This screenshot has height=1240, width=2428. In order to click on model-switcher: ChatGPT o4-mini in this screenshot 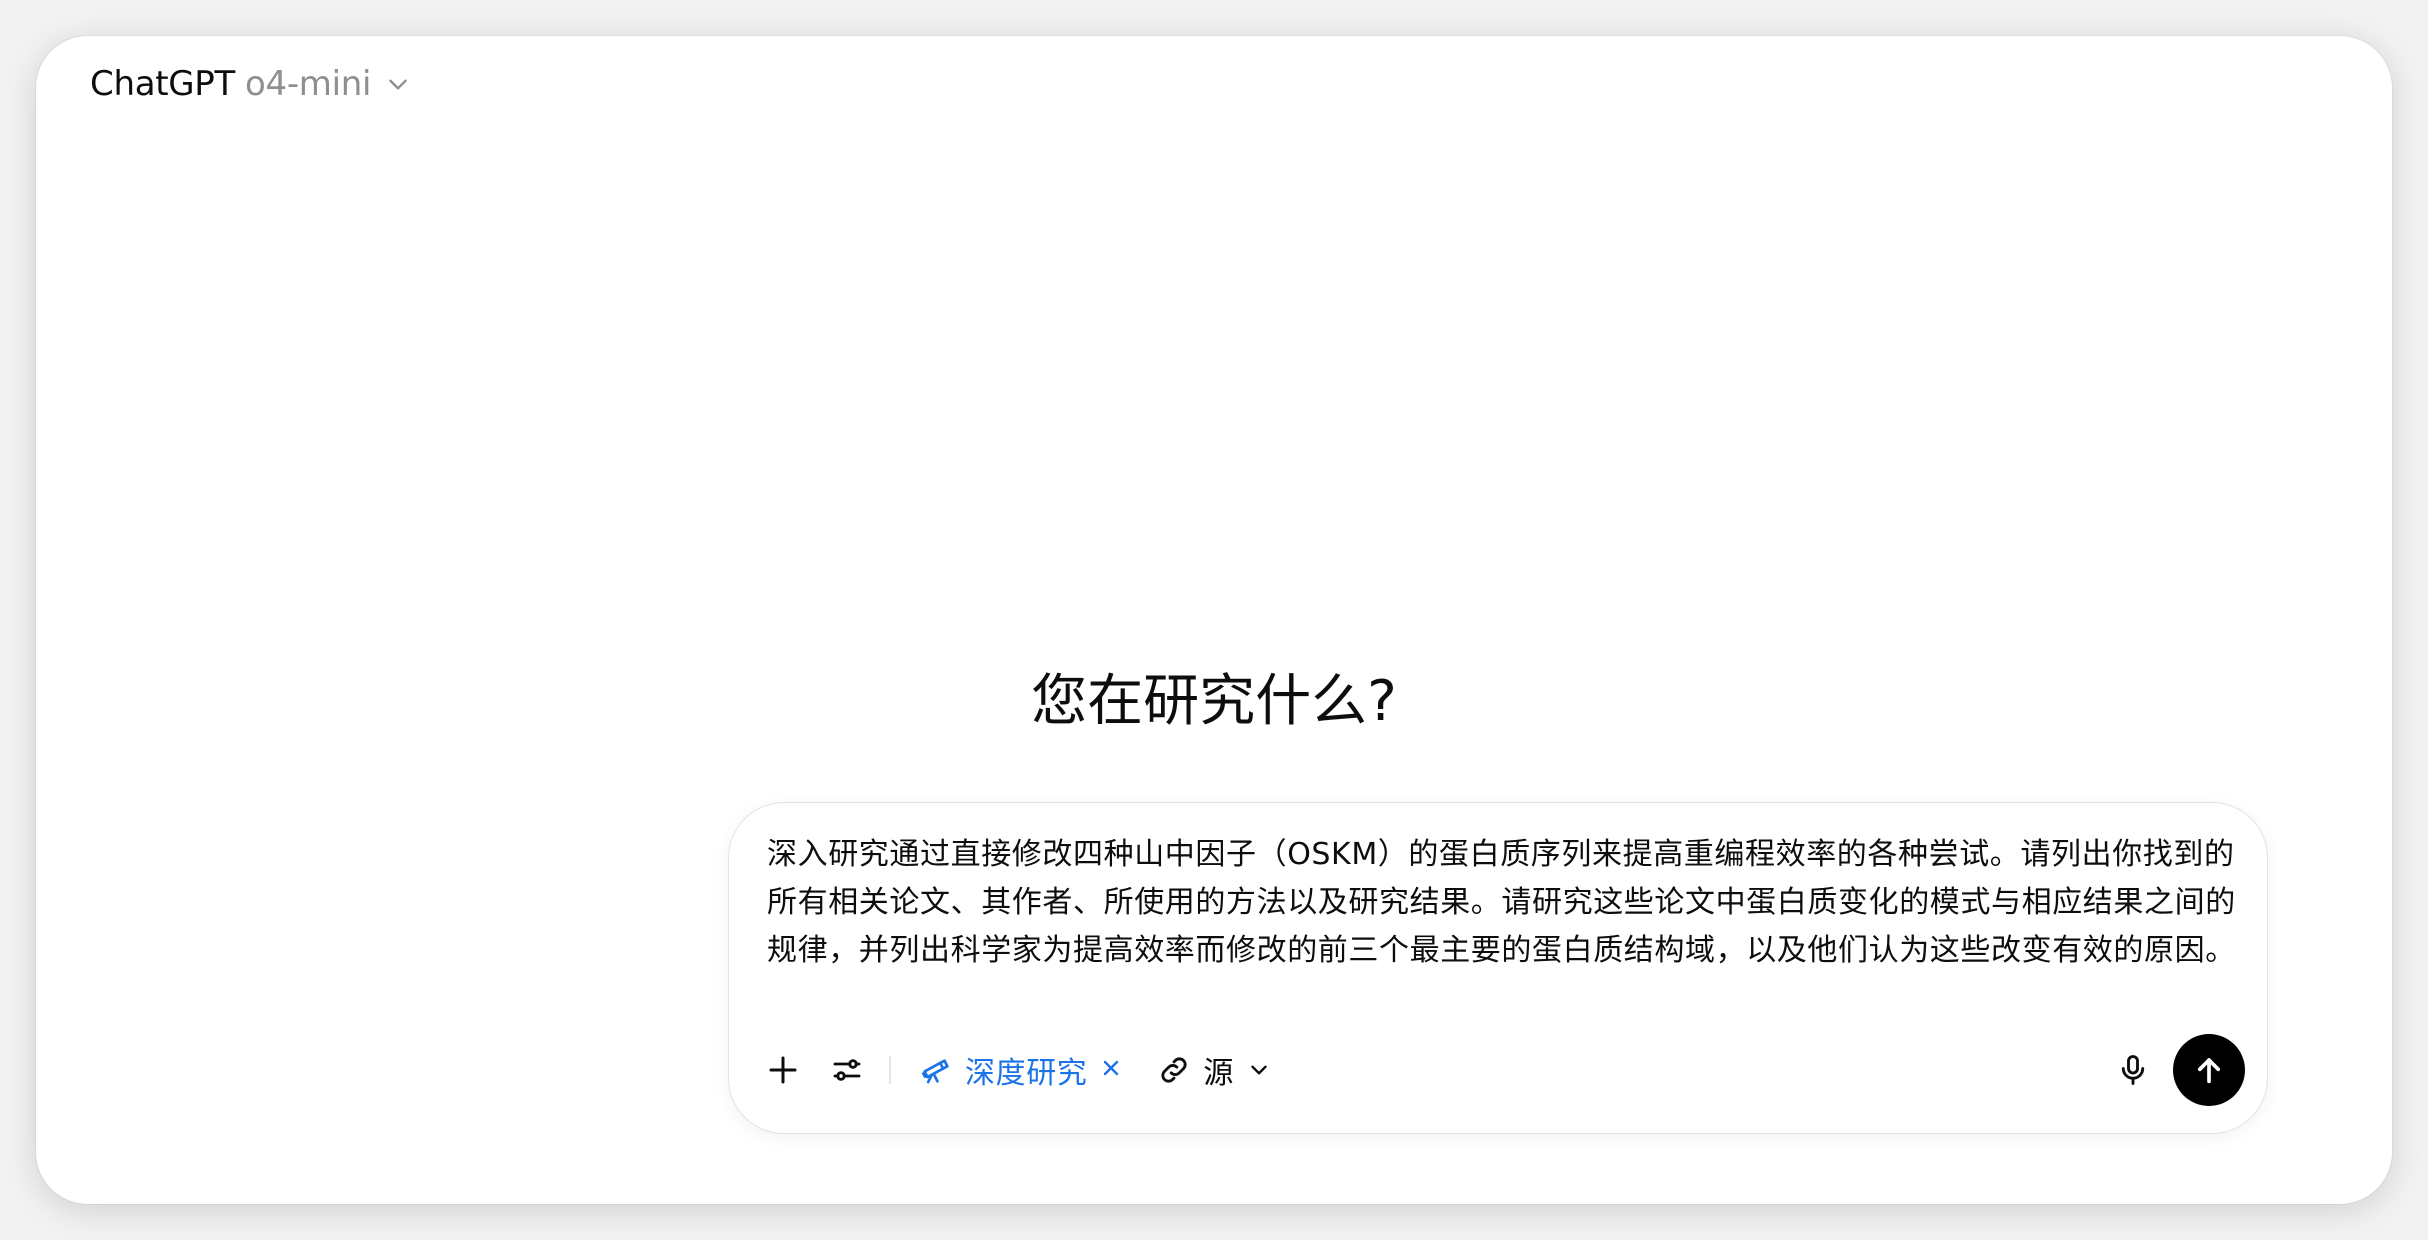, I will do `click(250, 84)`.